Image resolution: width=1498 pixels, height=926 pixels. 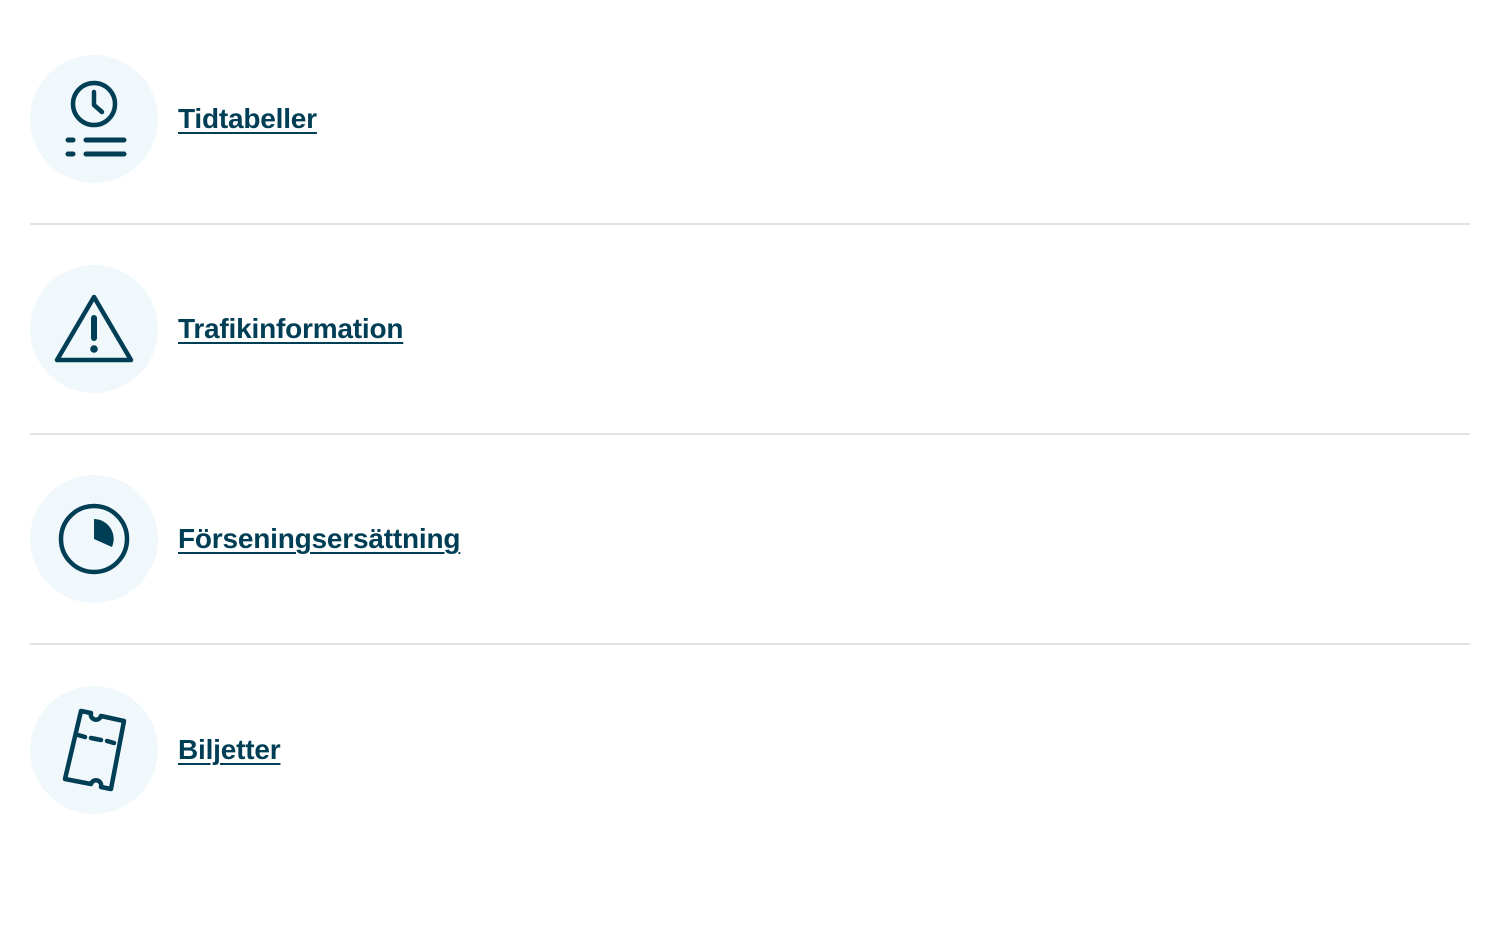 I want to click on trafikinformation-link: Trafikinformation, so click(x=290, y=329).